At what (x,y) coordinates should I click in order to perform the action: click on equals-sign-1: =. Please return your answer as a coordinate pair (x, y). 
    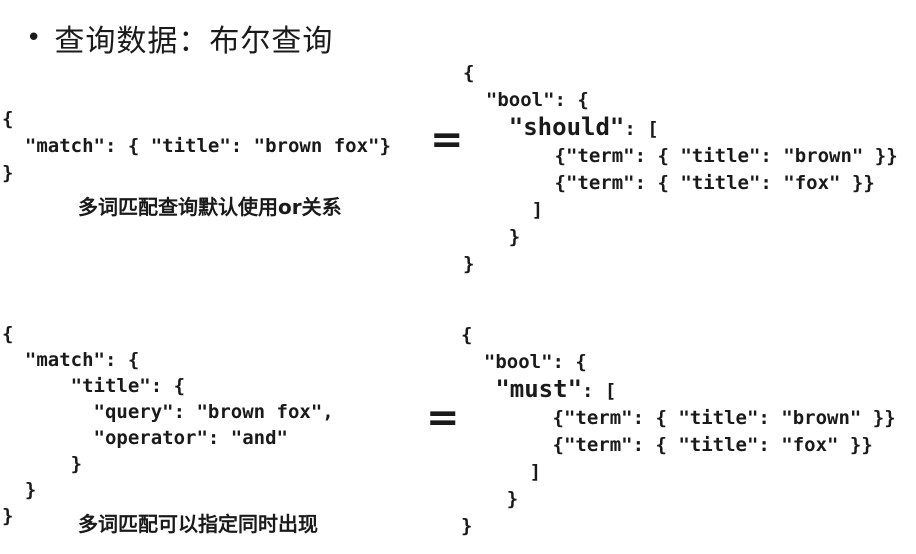
    Looking at the image, I should click on (447, 140).